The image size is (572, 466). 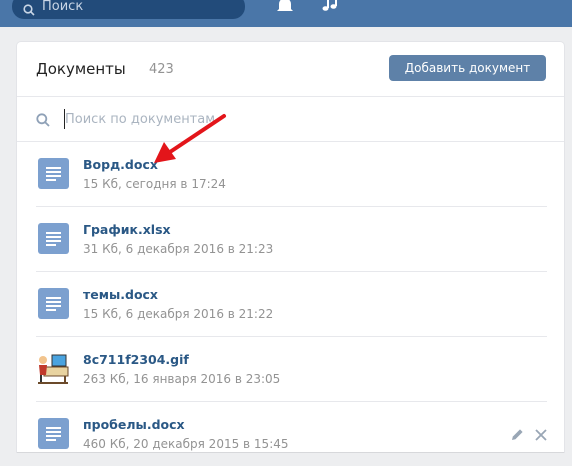 What do you see at coordinates (541, 435) in the screenshot?
I see `close-icon` at bounding box center [541, 435].